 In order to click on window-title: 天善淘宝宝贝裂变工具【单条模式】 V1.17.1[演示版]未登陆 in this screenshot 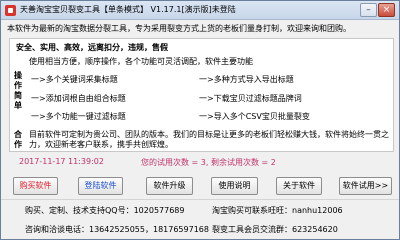, I will do `click(128, 9)`.